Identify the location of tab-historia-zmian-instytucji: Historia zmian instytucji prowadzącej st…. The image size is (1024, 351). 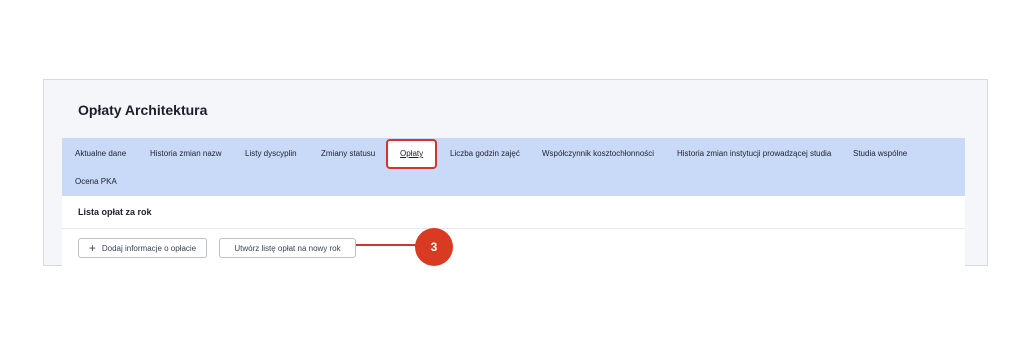
(754, 154).